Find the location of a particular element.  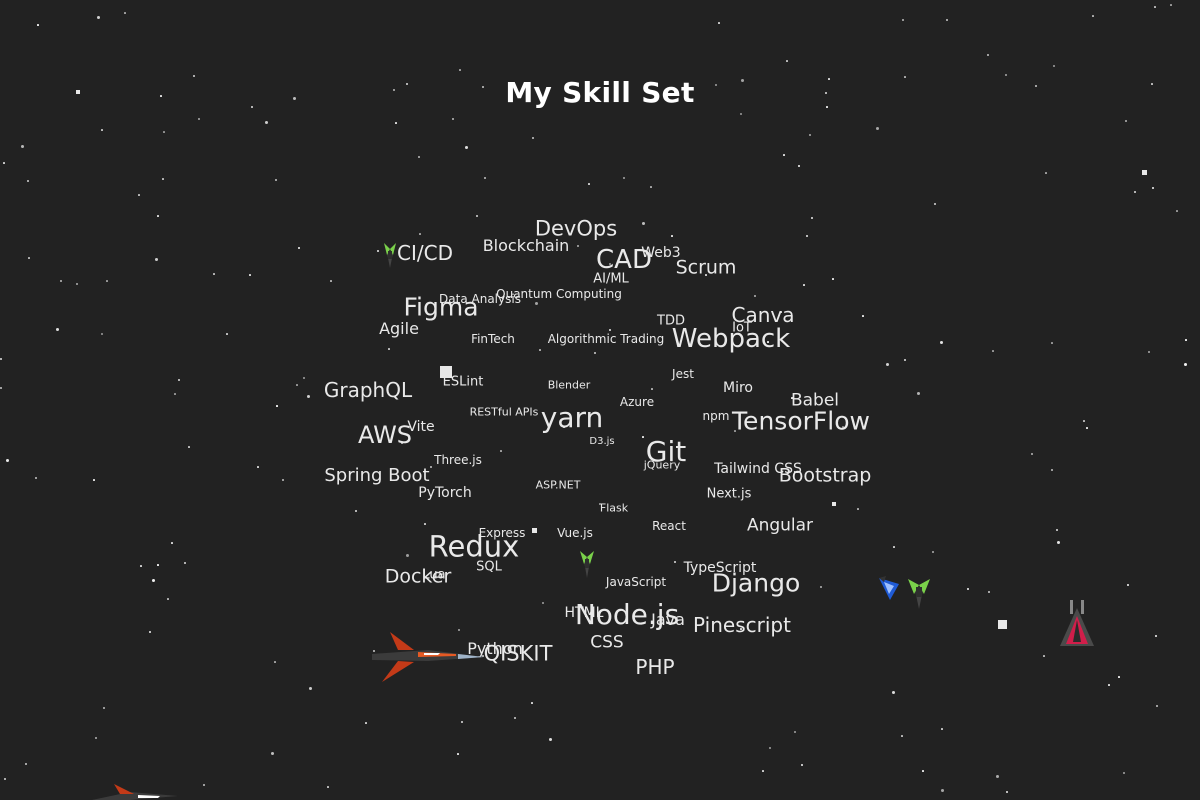

skill-css: CSS is located at coordinates (606, 643).